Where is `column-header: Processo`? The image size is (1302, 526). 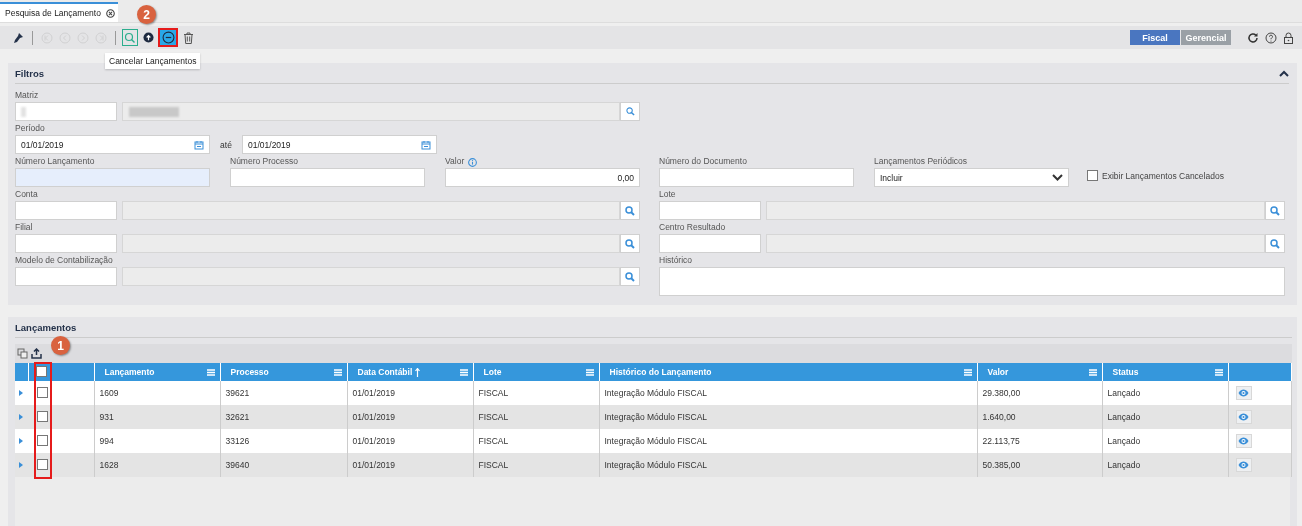 column-header: Processo is located at coordinates (283, 372).